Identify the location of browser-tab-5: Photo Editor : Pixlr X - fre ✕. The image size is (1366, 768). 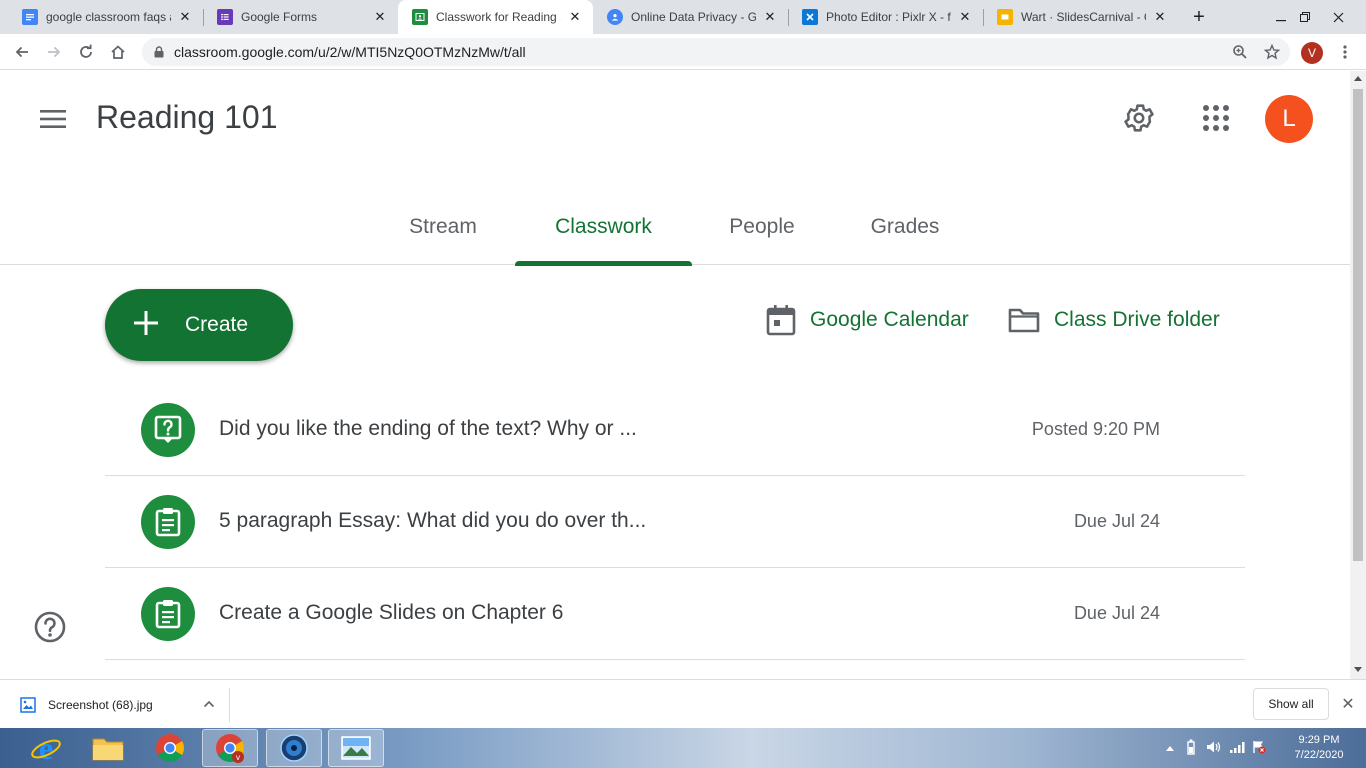
(885, 17).